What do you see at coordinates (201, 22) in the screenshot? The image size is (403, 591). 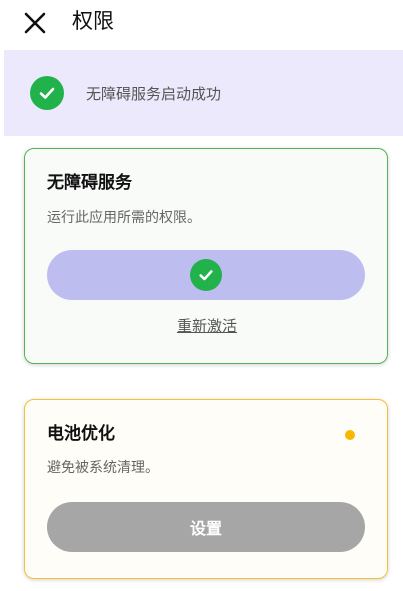 I see `top-bar: 权限` at bounding box center [201, 22].